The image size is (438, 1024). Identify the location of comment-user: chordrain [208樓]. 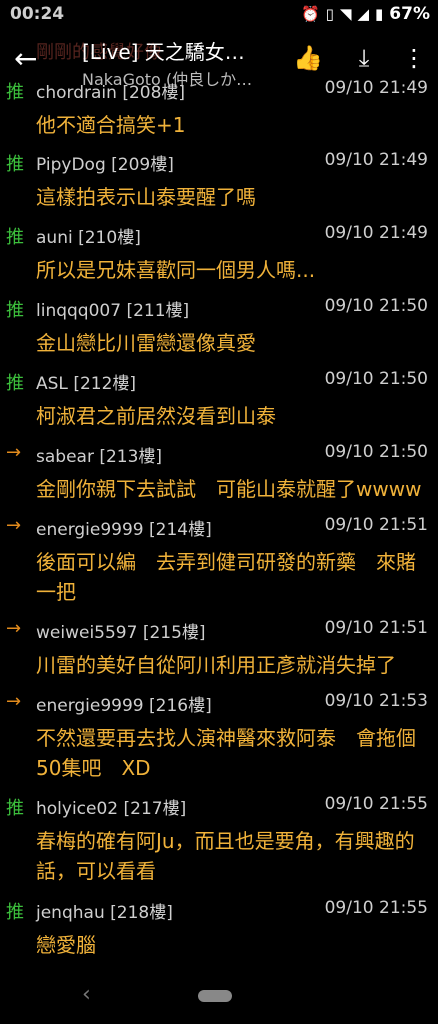
(111, 93).